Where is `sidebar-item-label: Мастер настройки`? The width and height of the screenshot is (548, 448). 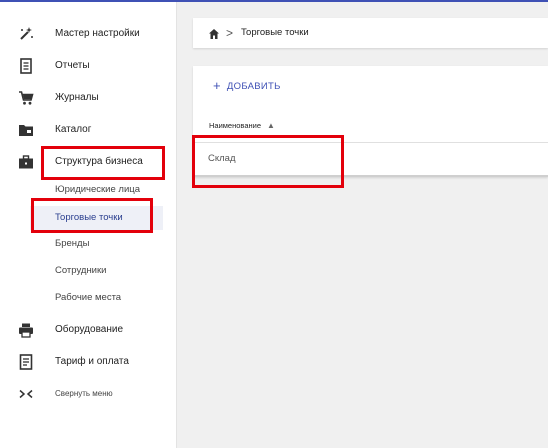 sidebar-item-label: Мастер настройки is located at coordinates (97, 33).